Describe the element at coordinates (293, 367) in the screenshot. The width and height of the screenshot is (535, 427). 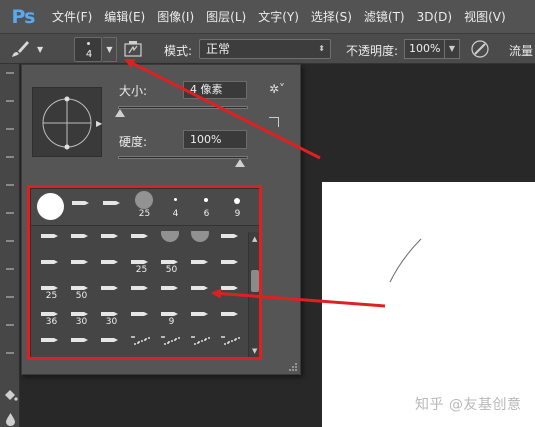
I see `resize-grip-icon` at that location.